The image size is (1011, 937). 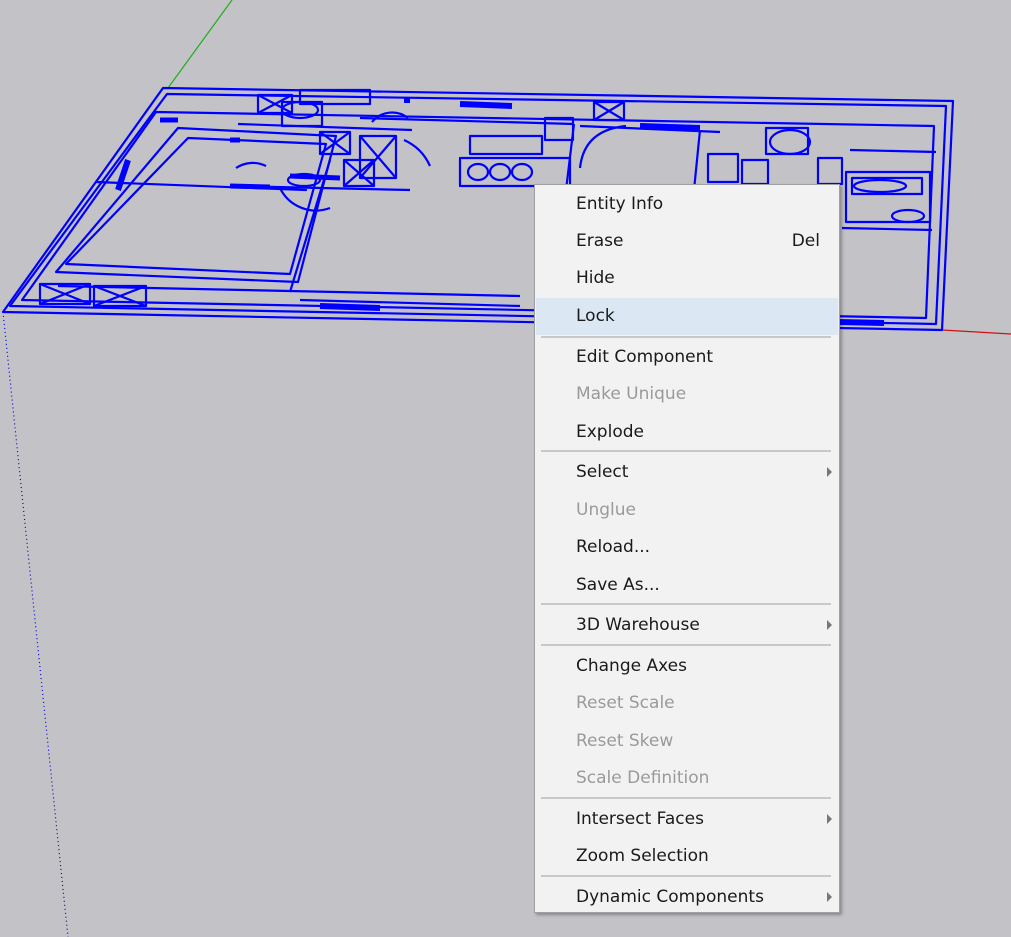 I want to click on menu-item-label: Unglue, so click(x=606, y=510).